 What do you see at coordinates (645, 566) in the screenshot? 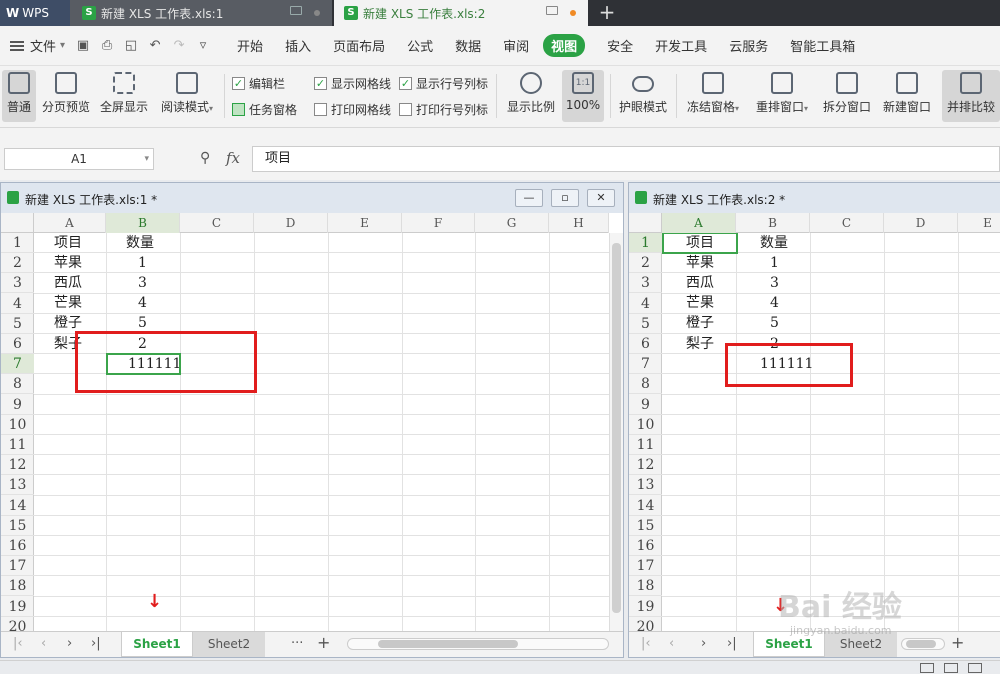
I see `row-header-17: 17` at bounding box center [645, 566].